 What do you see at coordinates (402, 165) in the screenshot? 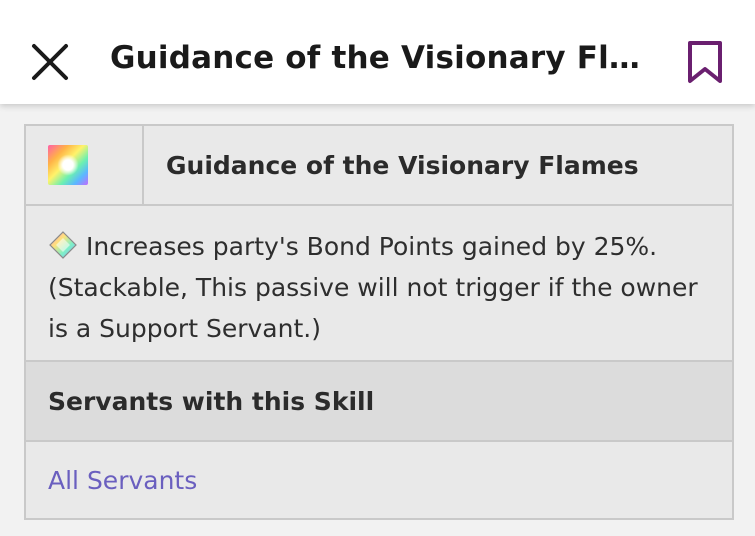
I see `skill-name: Guidance of the Visionary Flames` at bounding box center [402, 165].